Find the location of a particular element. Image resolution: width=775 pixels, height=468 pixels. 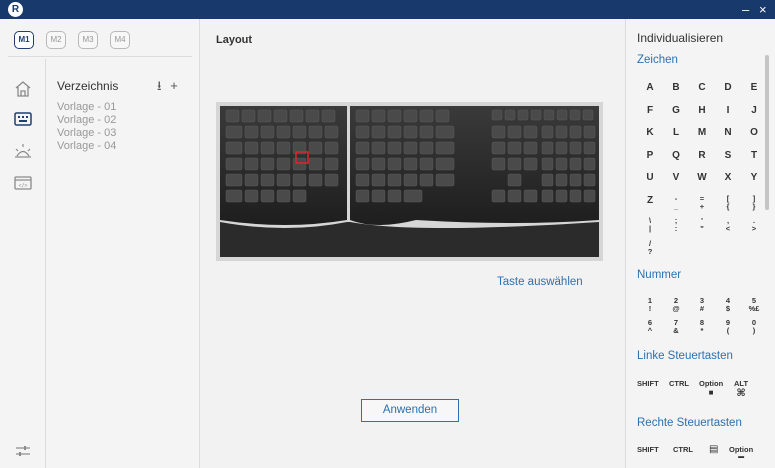

char-key-d: D is located at coordinates (728, 87).